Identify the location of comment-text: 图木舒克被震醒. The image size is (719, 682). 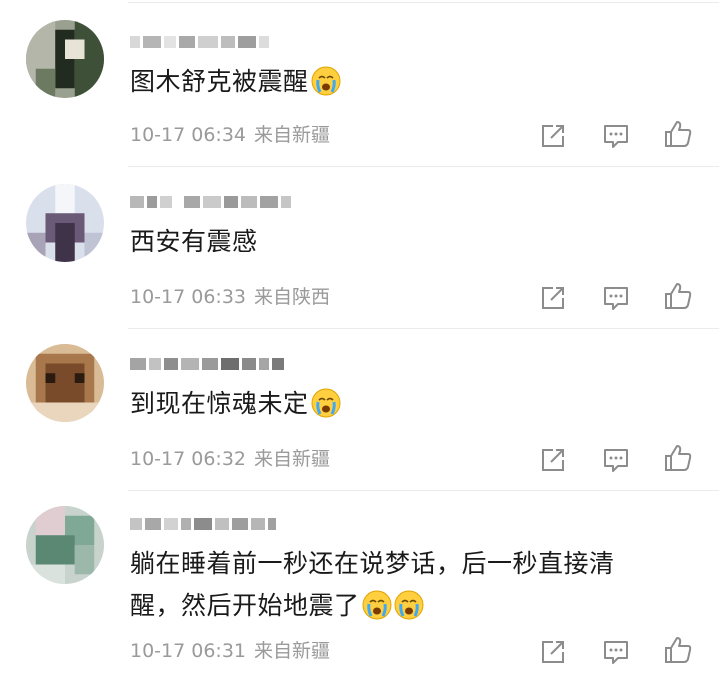
(235, 85).